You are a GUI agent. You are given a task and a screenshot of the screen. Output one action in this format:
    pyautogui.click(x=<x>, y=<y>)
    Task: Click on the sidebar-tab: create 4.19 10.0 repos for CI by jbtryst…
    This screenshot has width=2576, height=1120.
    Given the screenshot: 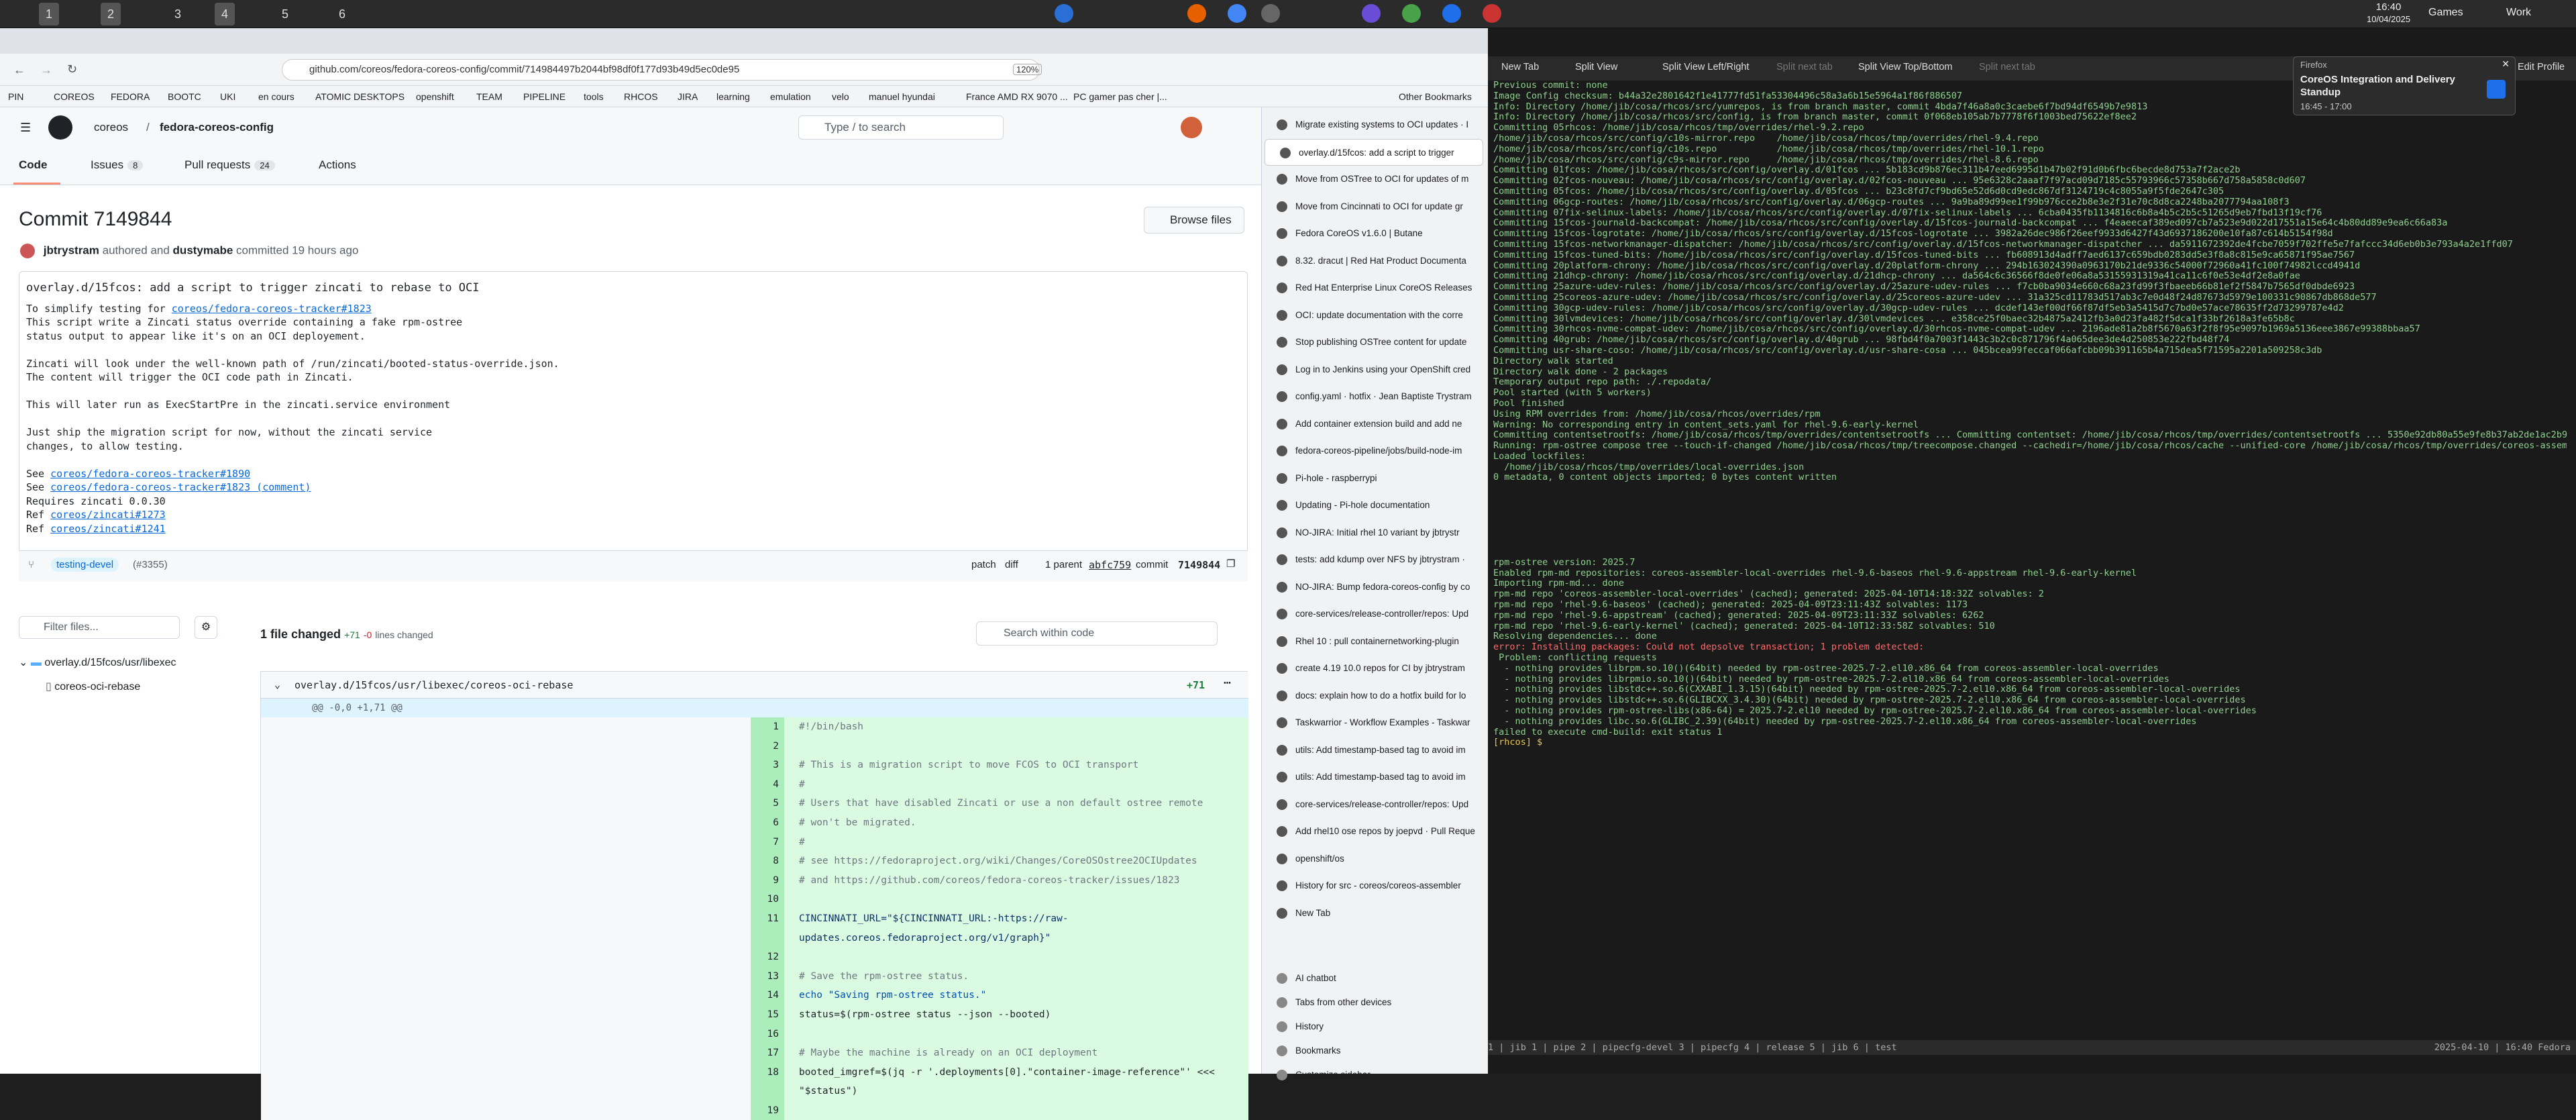 What is the action you would take?
    pyautogui.click(x=1375, y=668)
    